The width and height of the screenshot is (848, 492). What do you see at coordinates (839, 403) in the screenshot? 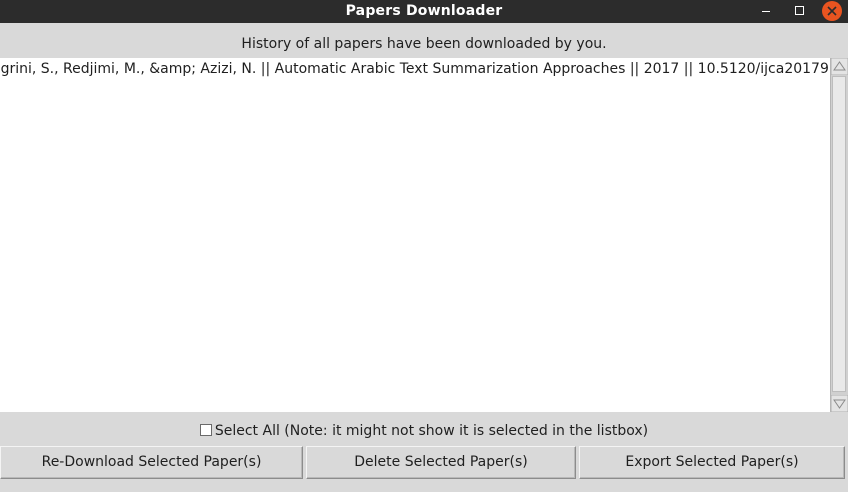
I see `scroll-down-icon` at bounding box center [839, 403].